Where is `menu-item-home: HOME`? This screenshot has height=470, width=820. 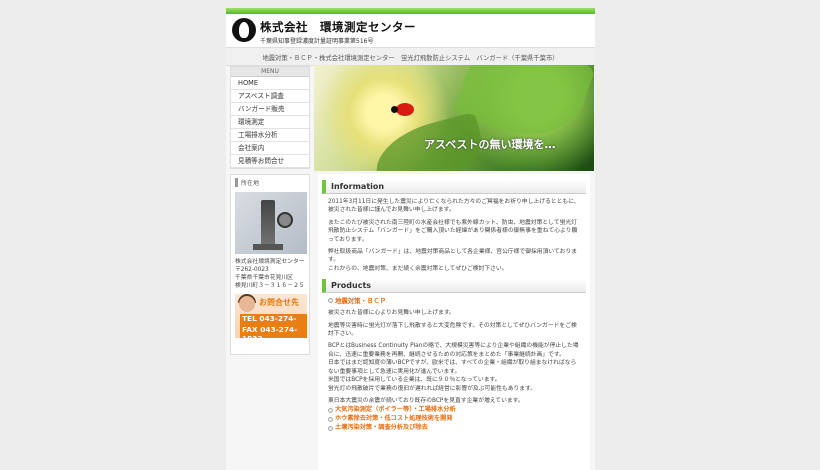 menu-item-home: HOME is located at coordinates (270, 83).